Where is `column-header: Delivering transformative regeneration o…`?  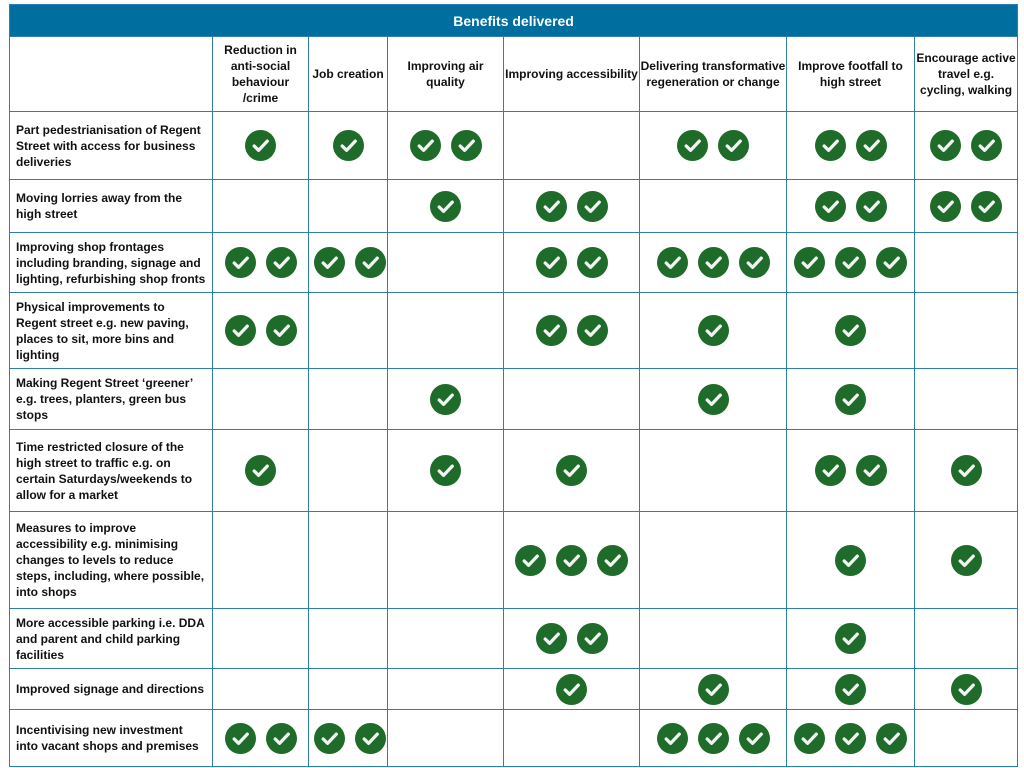
column-header: Delivering transformative regeneration o… is located at coordinates (713, 74).